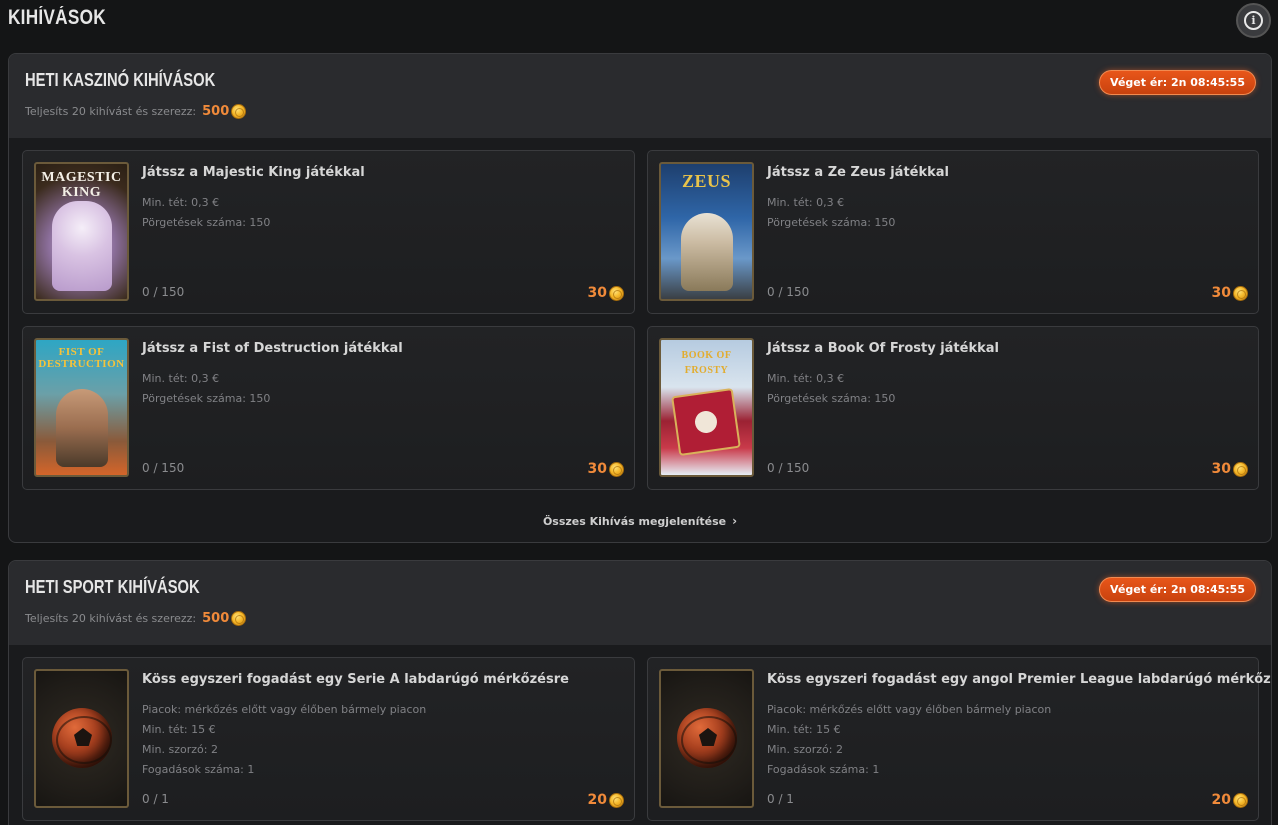  I want to click on info-icon: i, so click(1253, 20).